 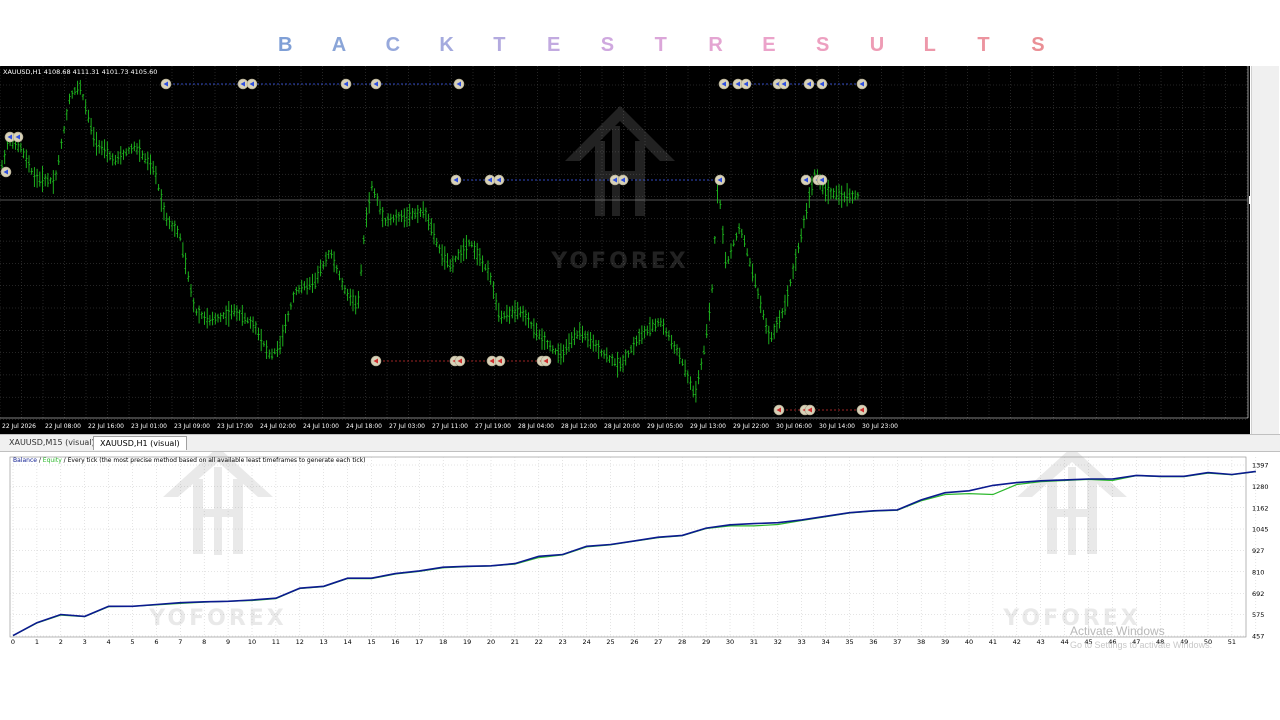 I want to click on tab-xauusd-h1: XAUUSD,H1 (visual), so click(x=140, y=443).